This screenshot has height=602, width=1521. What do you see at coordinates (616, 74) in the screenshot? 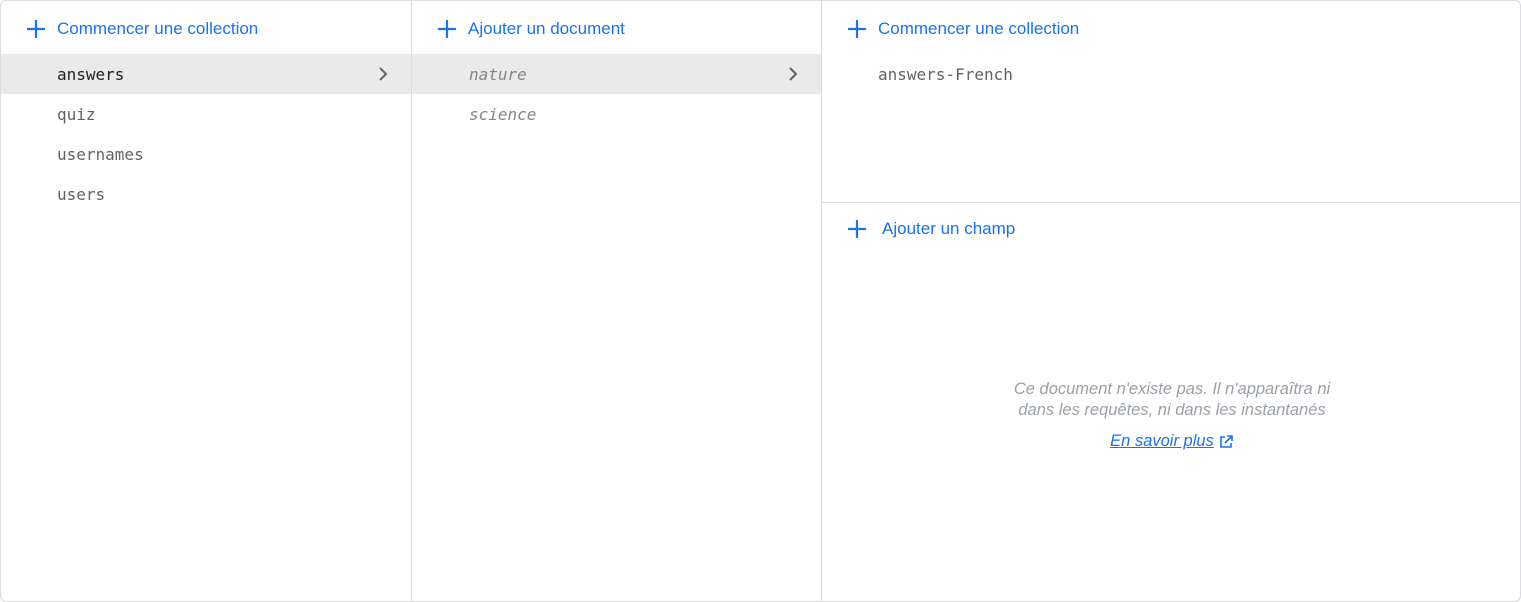
I see `document-item-nature: nature` at bounding box center [616, 74].